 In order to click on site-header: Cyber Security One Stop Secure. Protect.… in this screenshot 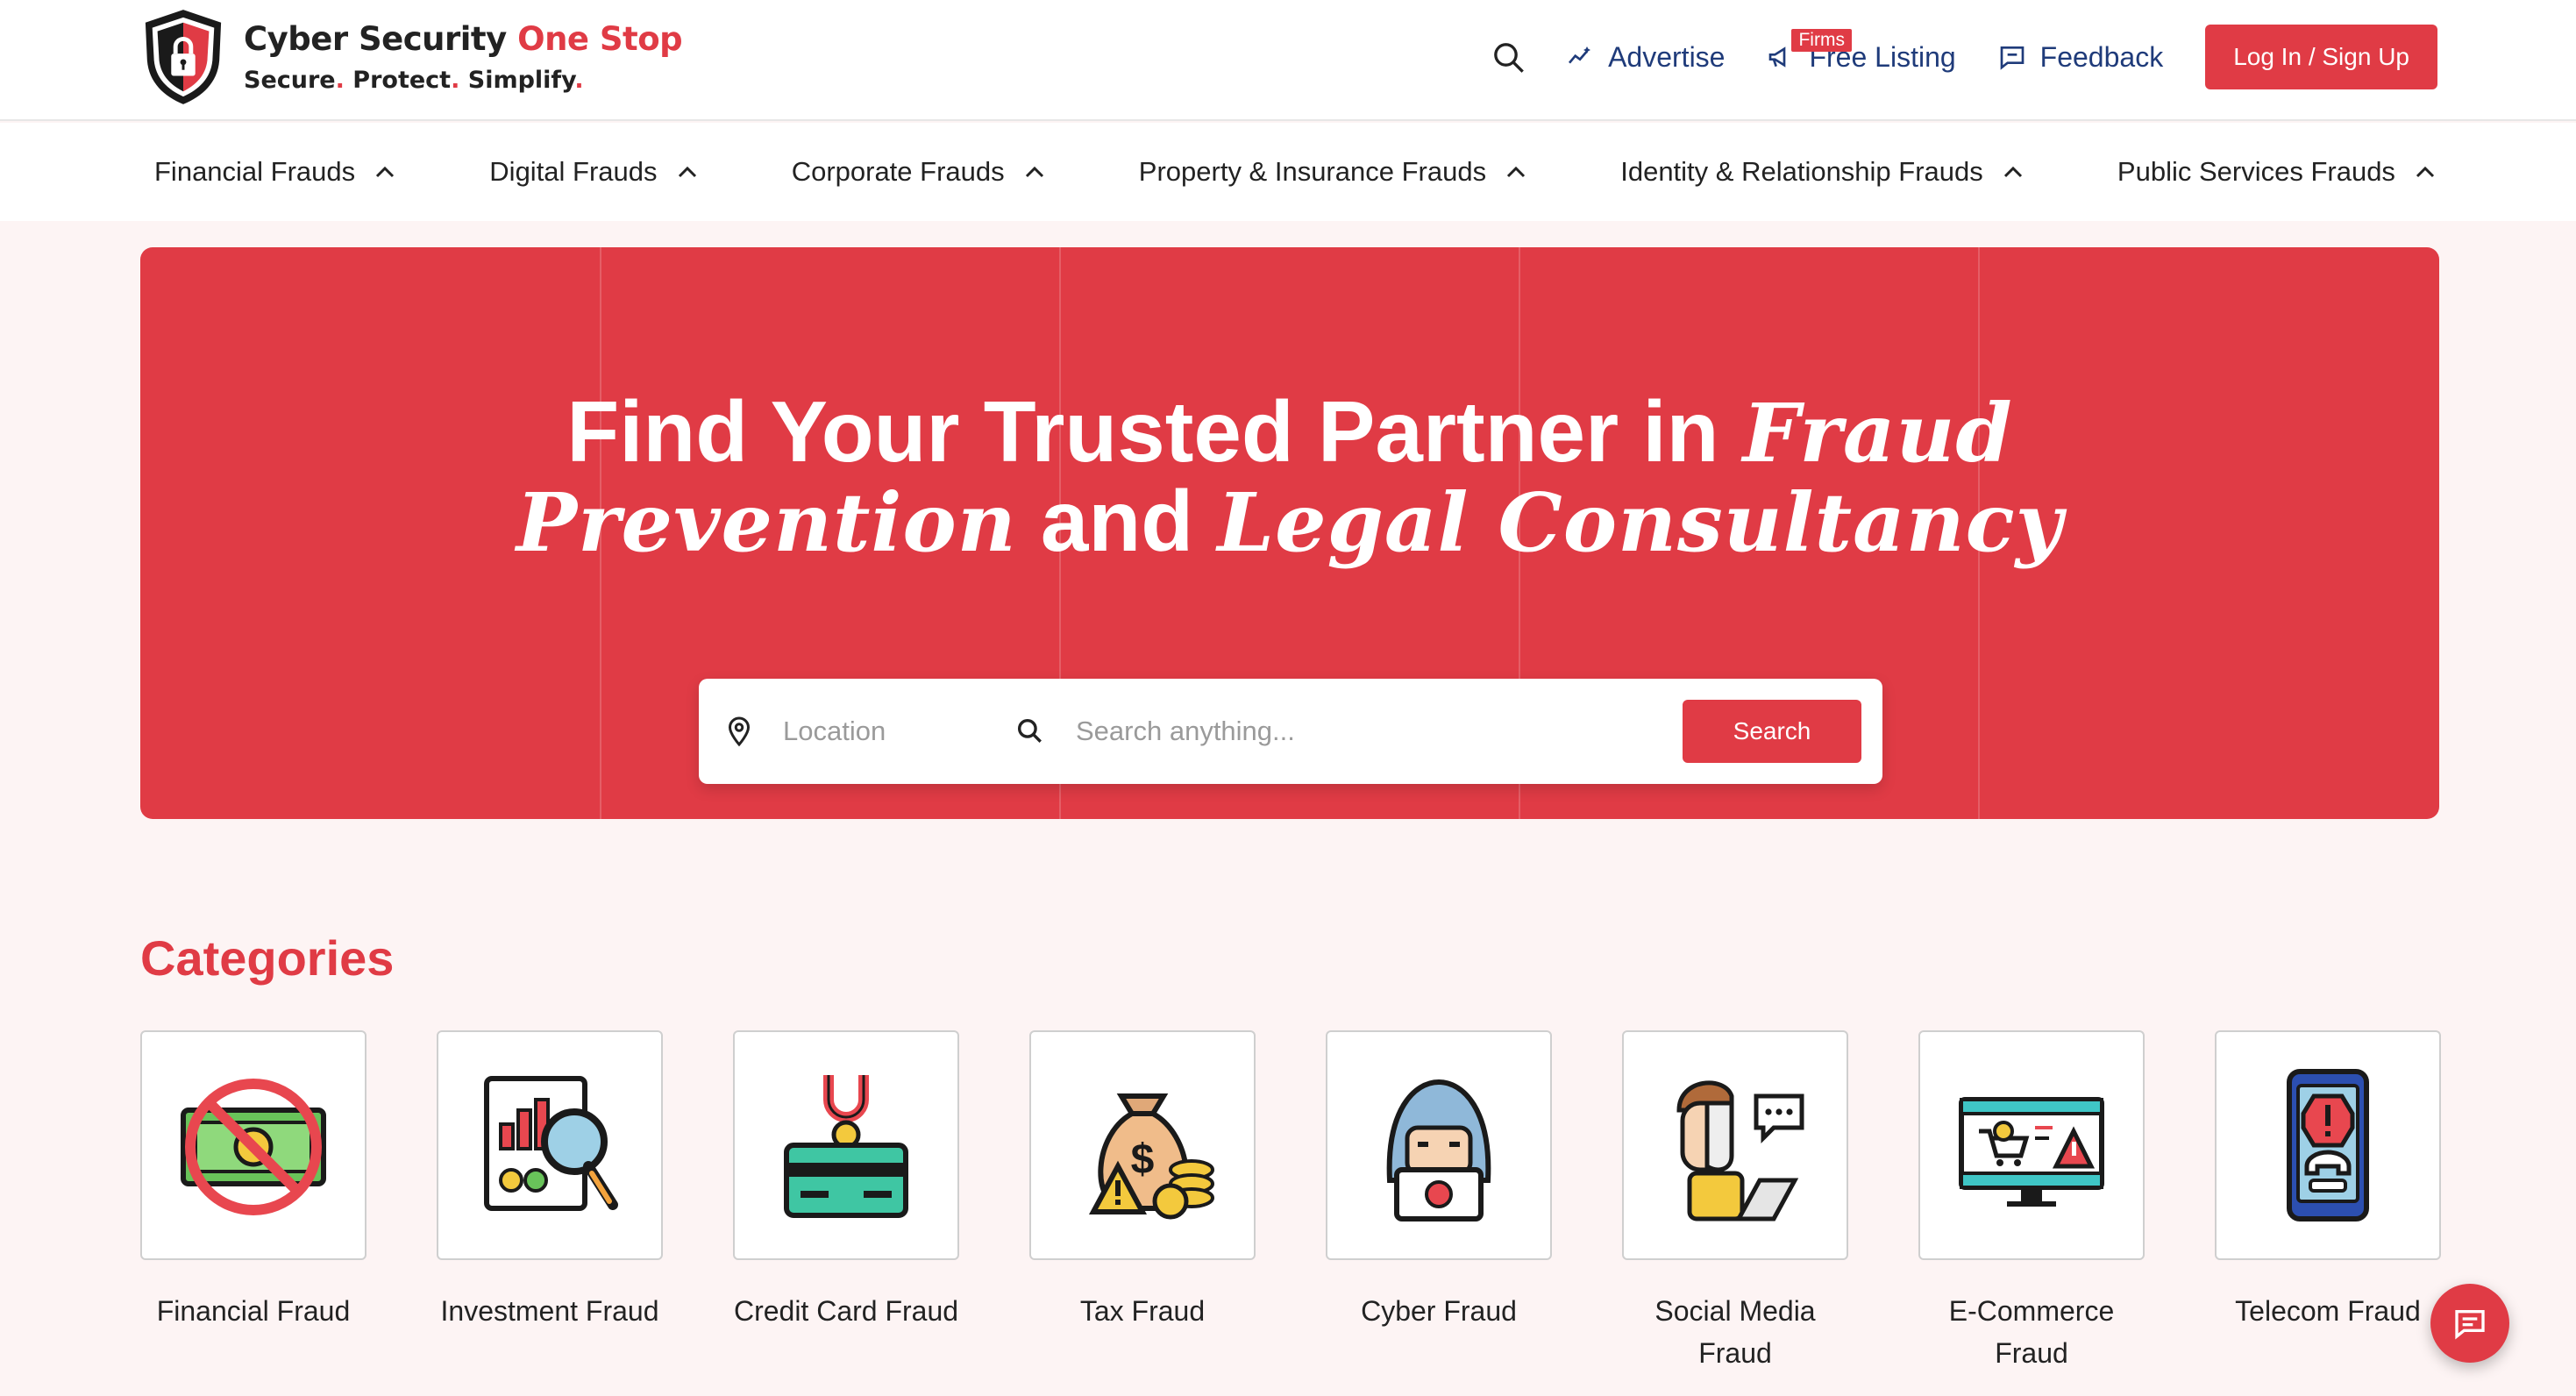, I will do `click(1288, 60)`.